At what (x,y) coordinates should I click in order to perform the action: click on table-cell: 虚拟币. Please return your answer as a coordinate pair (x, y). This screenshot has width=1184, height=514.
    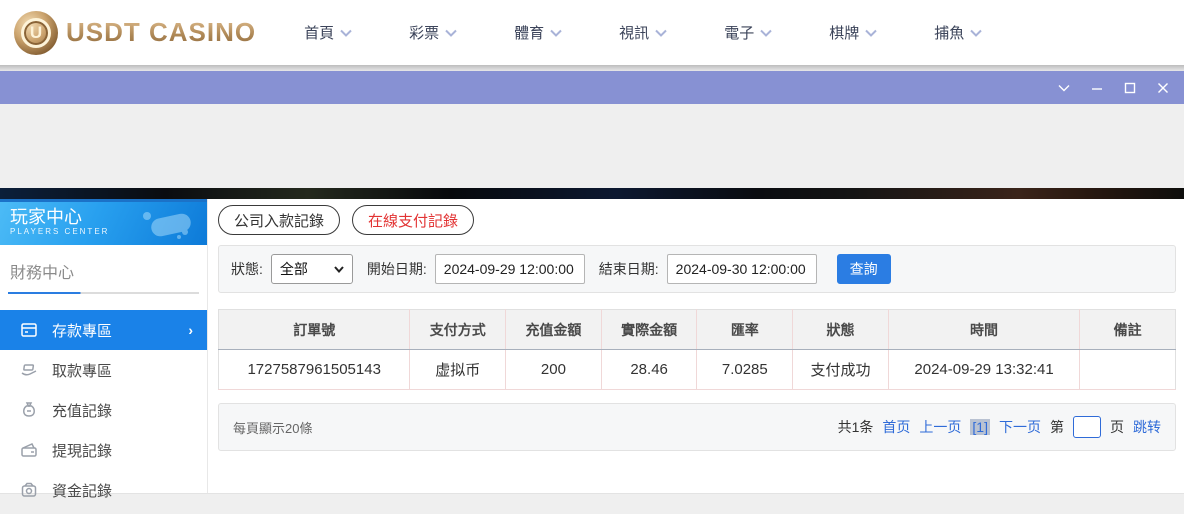
    Looking at the image, I should click on (458, 369).